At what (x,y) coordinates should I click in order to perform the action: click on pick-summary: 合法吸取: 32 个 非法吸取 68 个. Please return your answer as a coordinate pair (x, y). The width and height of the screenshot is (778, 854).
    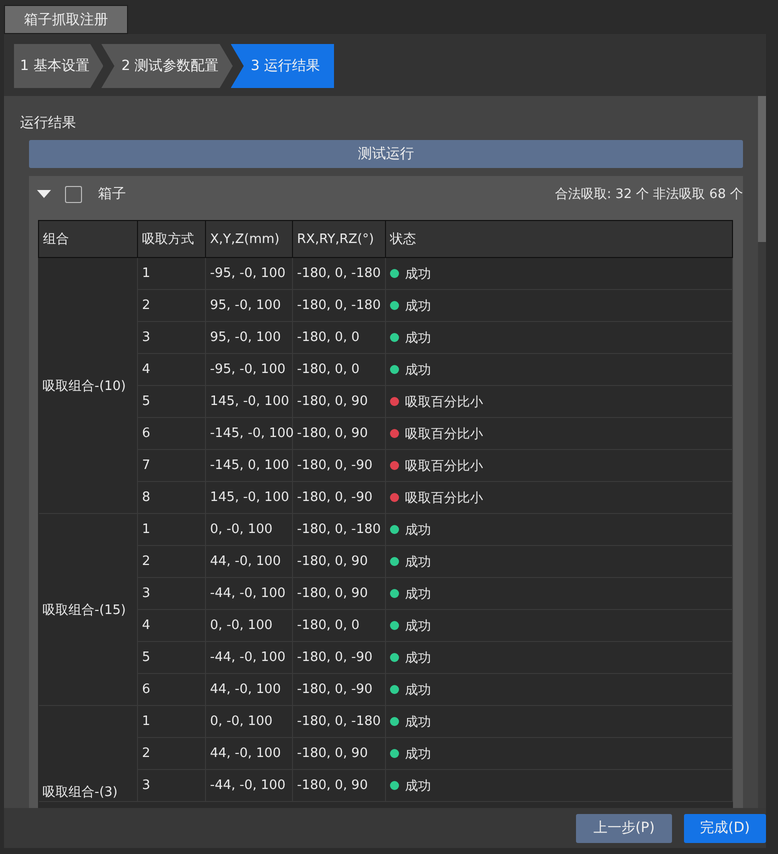
    Looking at the image, I should click on (648, 194).